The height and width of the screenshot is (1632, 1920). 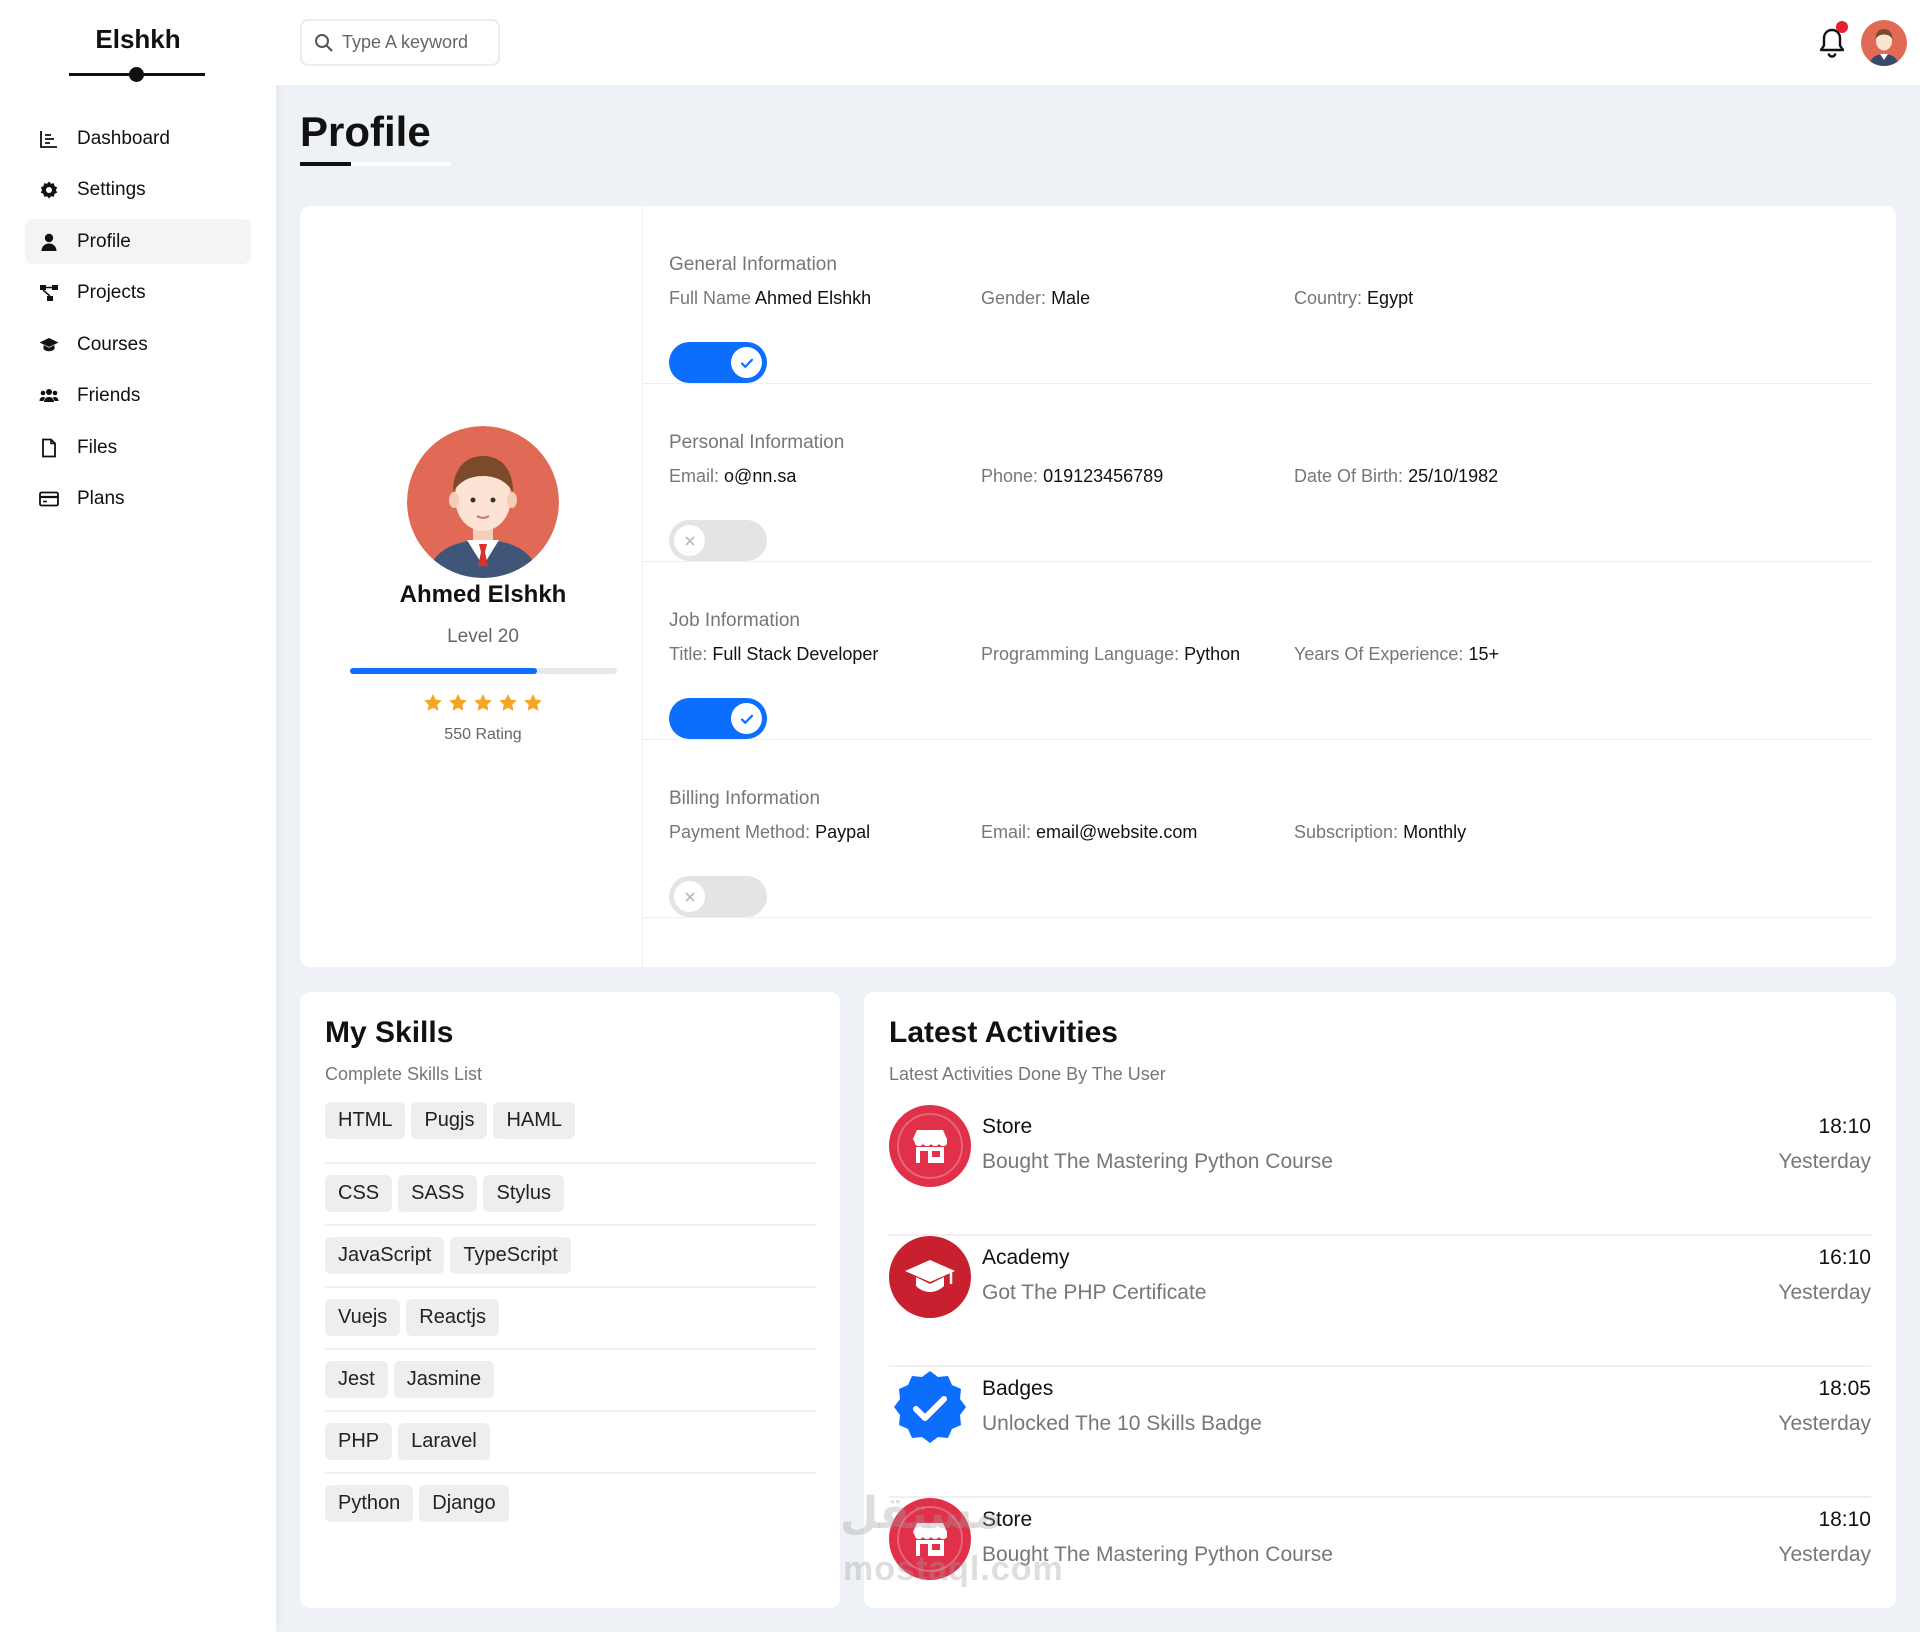 I want to click on sidebar: Elshkh Dashboard Settings Profile Projec, so click(x=138, y=816).